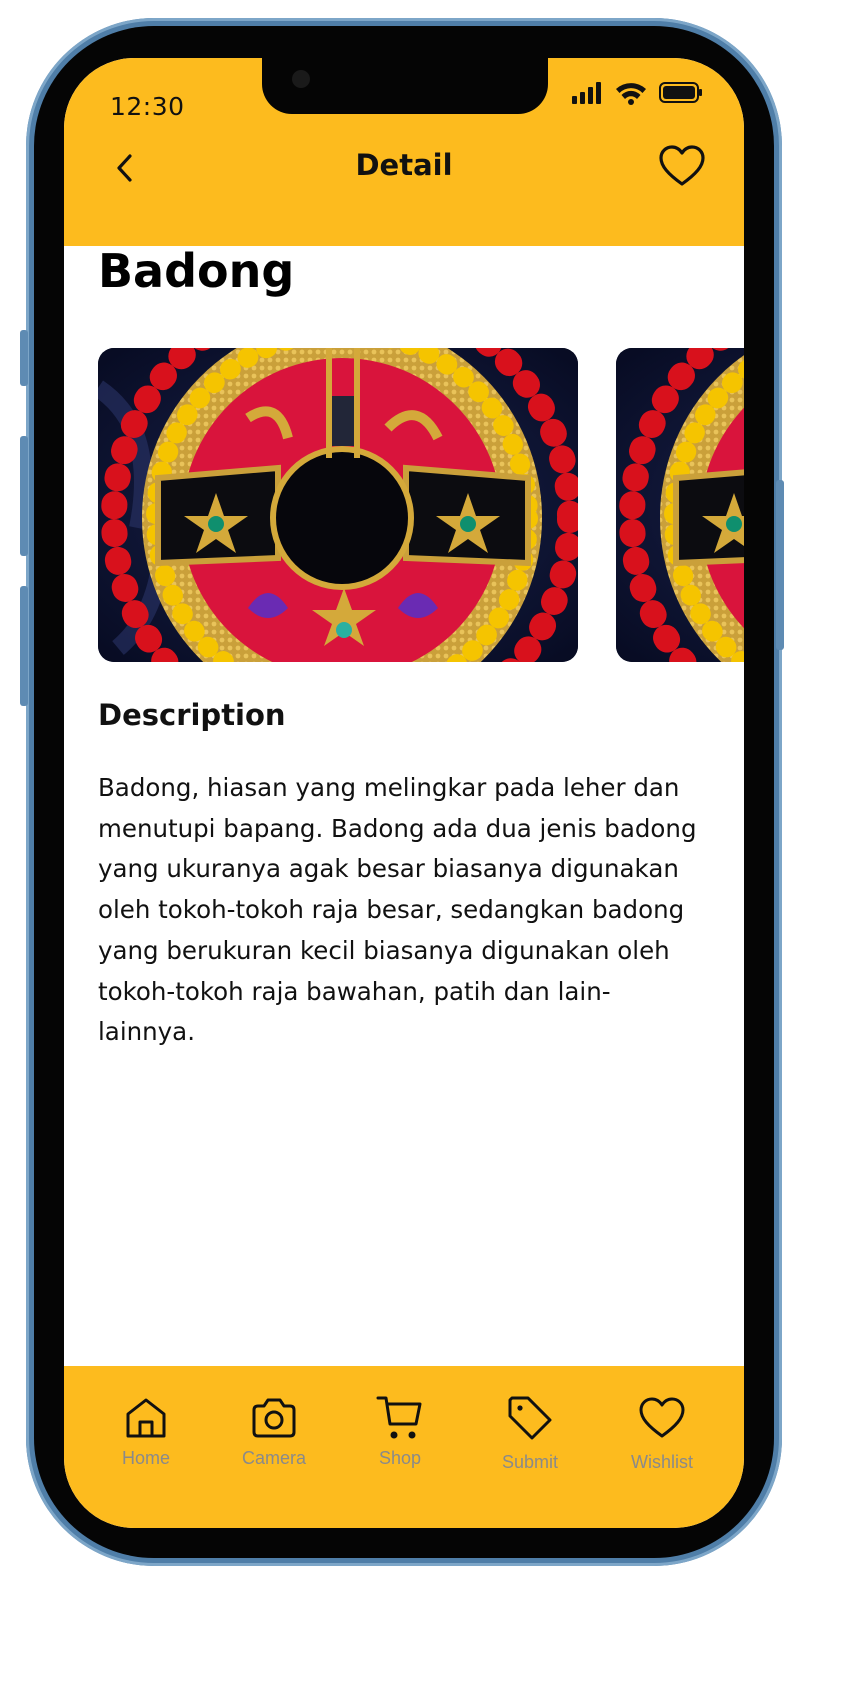  I want to click on battery-icon, so click(680, 92).